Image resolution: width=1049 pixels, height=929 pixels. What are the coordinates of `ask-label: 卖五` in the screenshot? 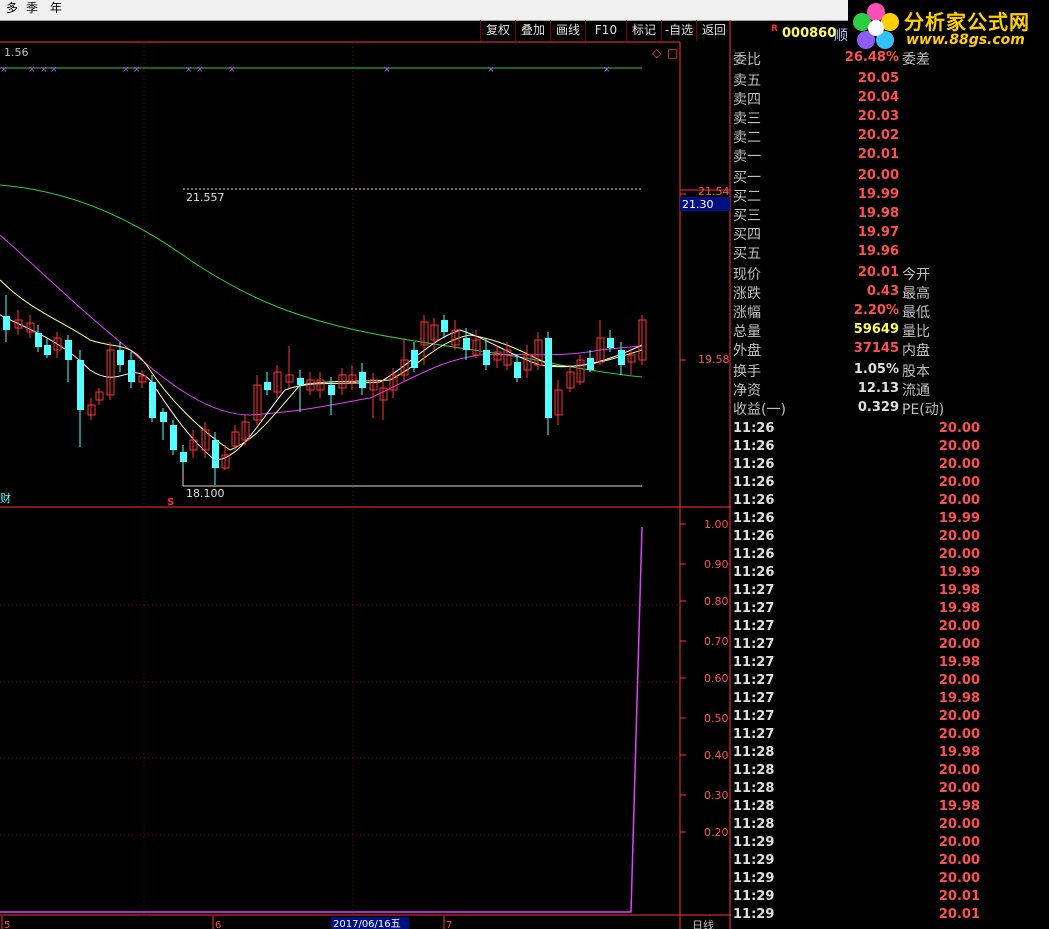 It's located at (747, 81).